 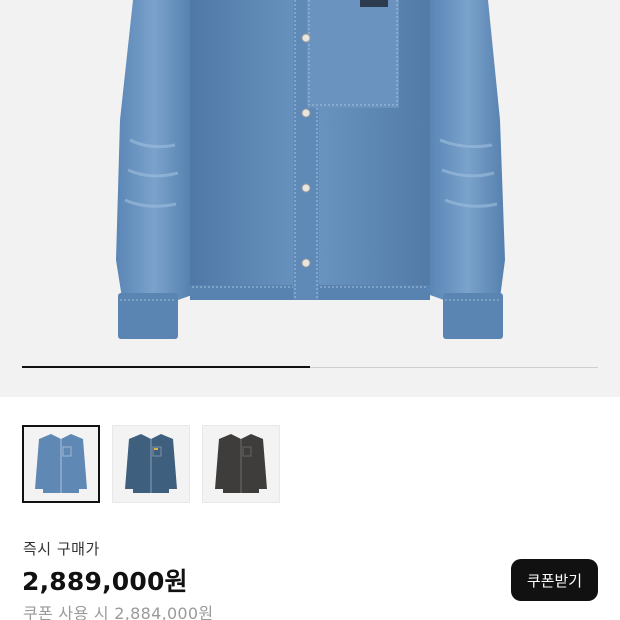 I want to click on coupon-price: 쿠폰 사용 시 2,884,000원, so click(x=118, y=612).